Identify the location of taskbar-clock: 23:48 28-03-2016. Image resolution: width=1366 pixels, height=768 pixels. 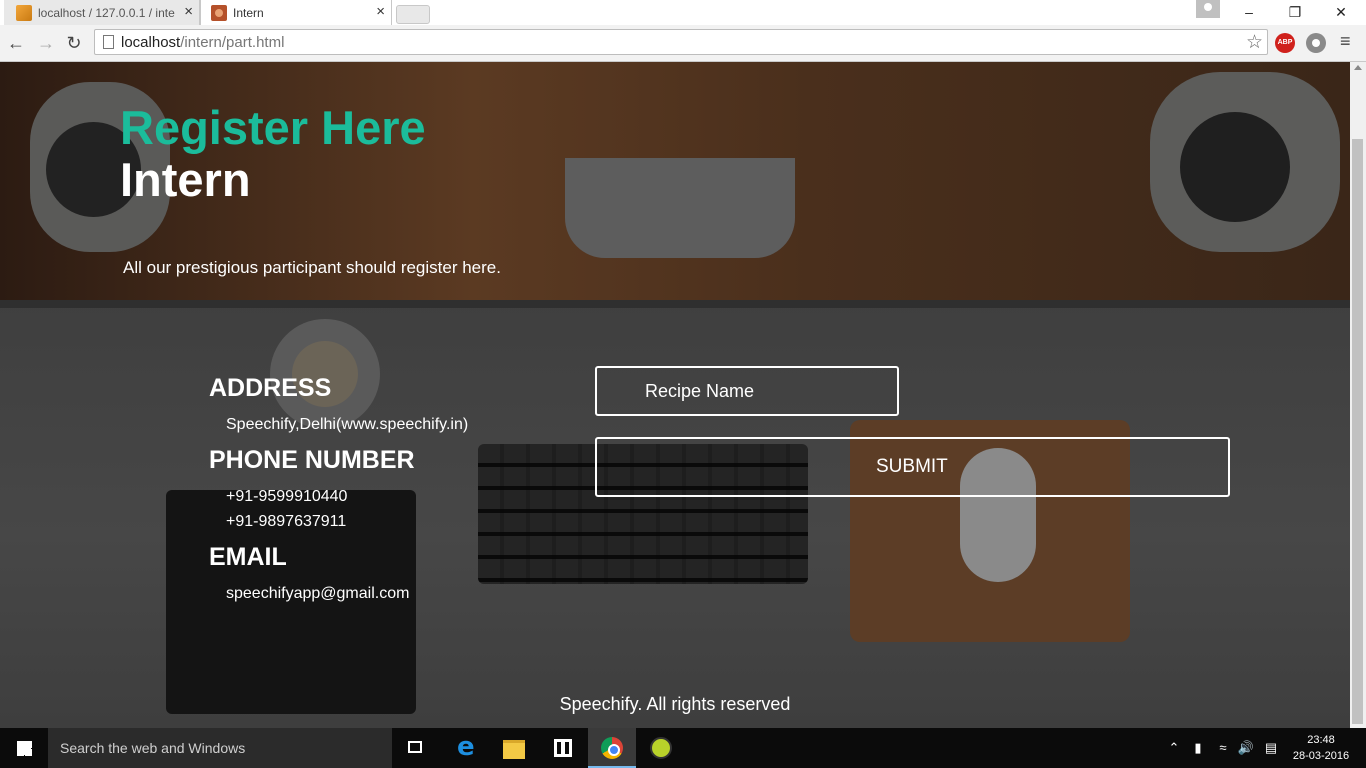
(1321, 748).